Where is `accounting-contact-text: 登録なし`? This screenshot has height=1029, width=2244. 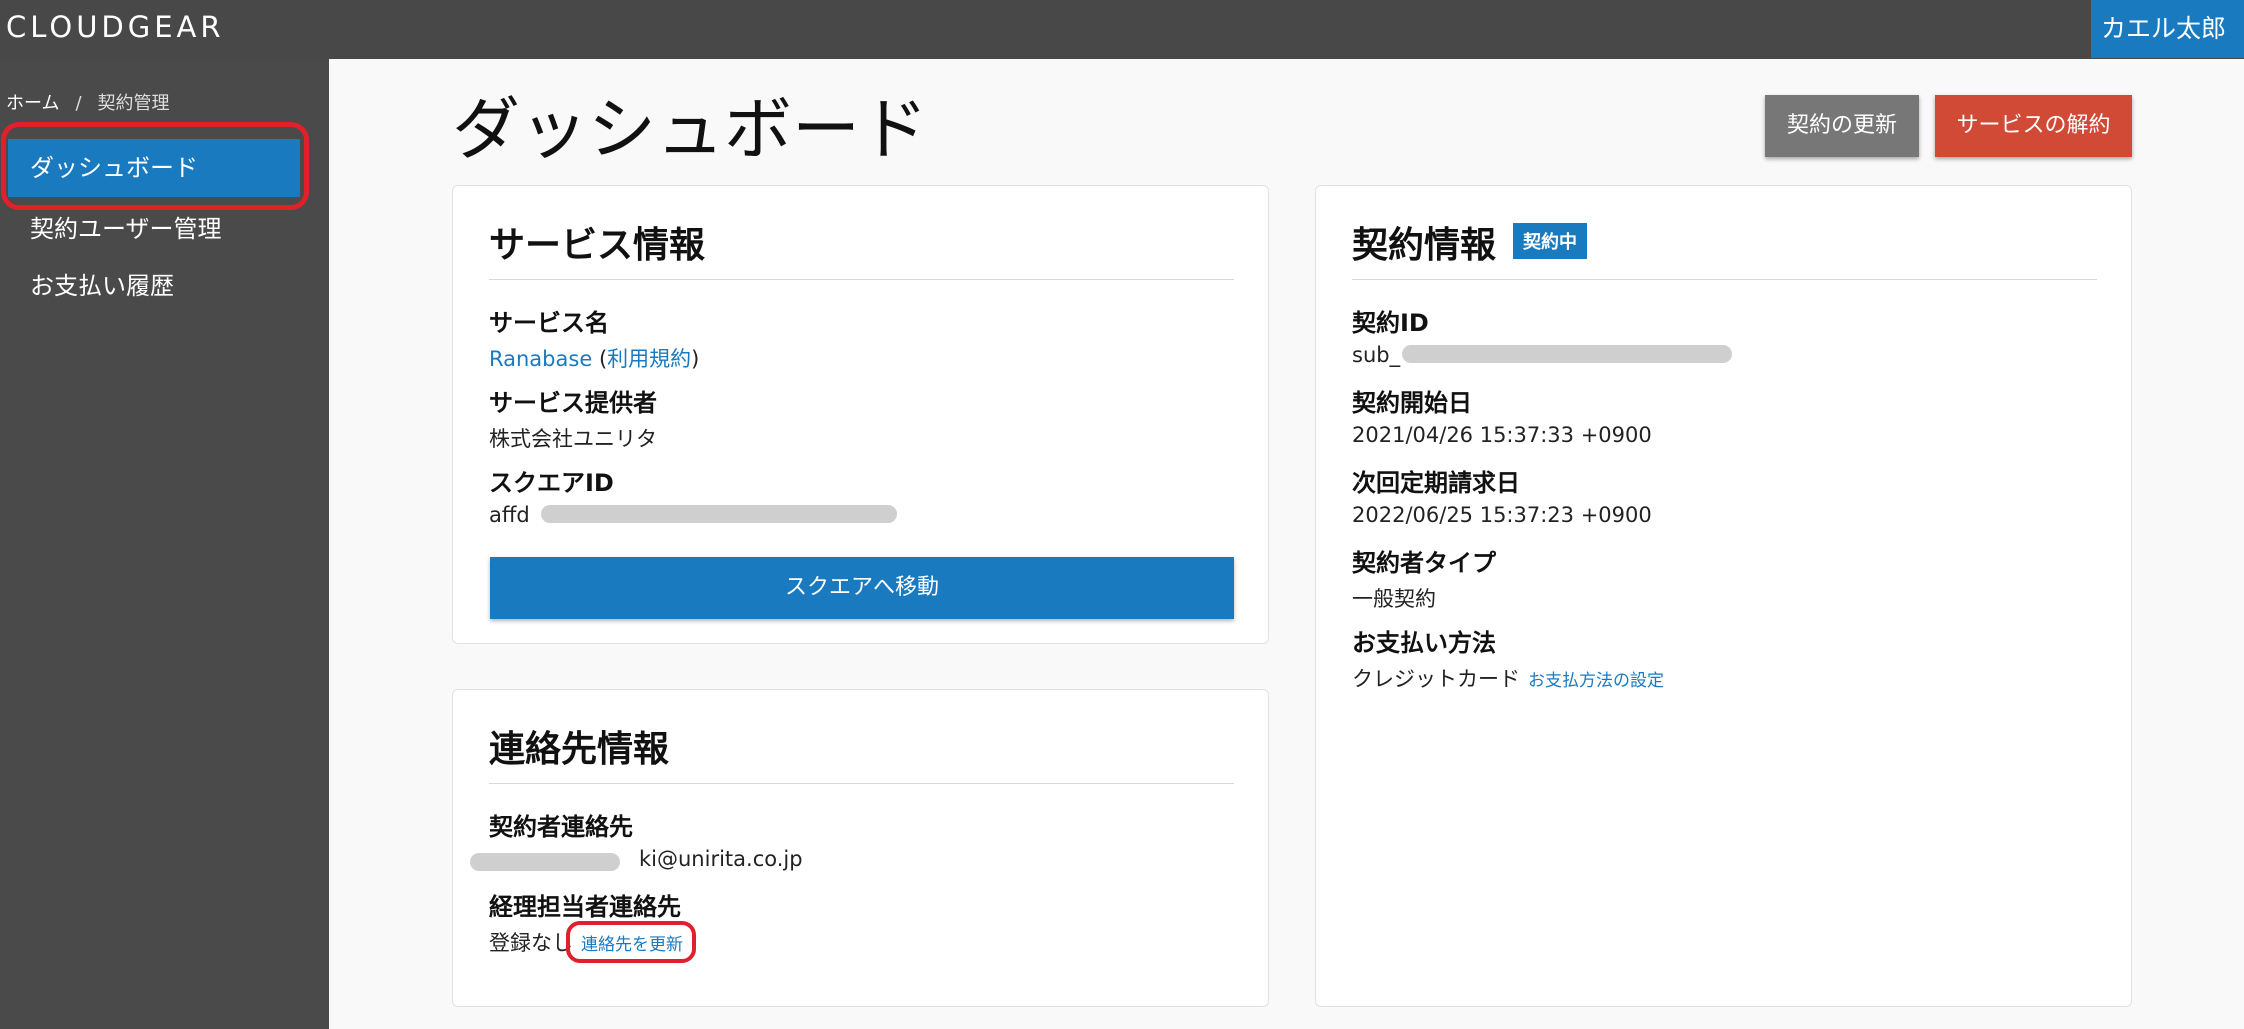
accounting-contact-text: 登録なし is located at coordinates (531, 943).